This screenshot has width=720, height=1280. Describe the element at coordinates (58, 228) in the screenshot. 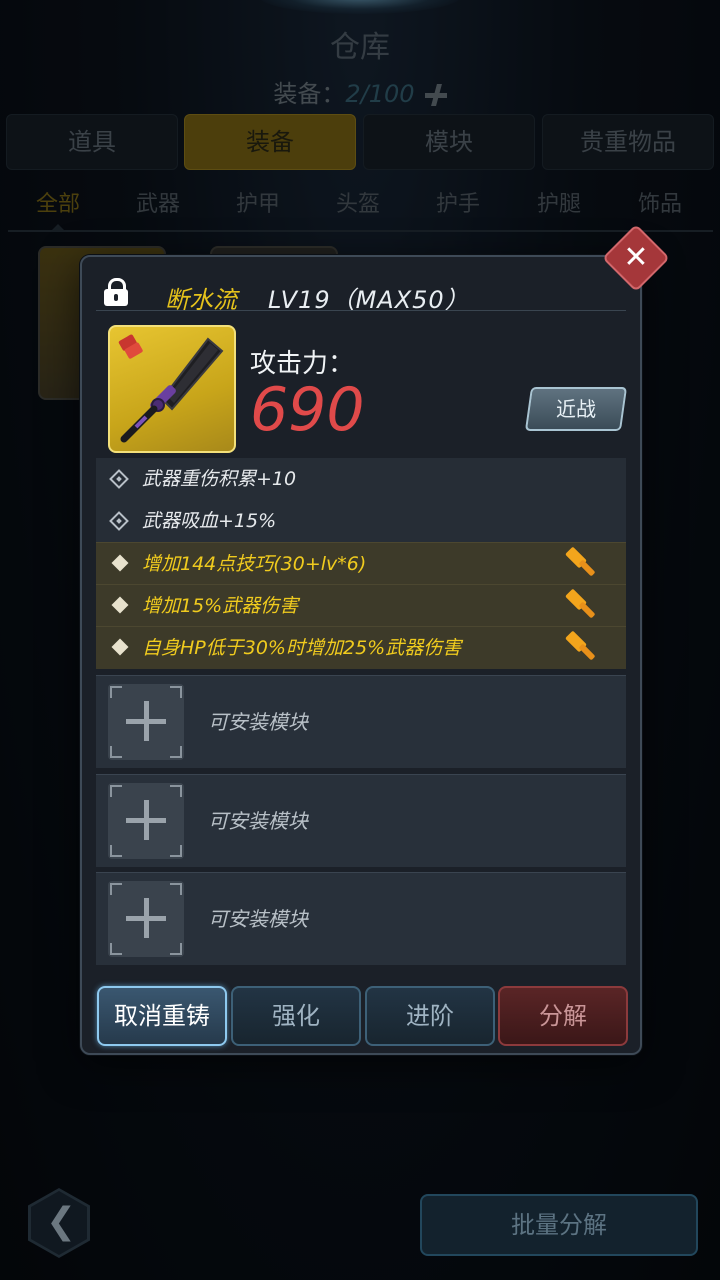

I see `subtab-pointer` at that location.